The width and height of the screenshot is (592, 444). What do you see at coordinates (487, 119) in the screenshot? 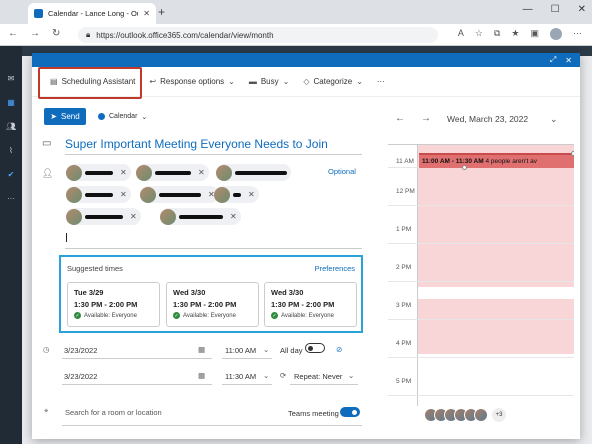
I see `pane-date: Wed, March 23, 2022` at bounding box center [487, 119].